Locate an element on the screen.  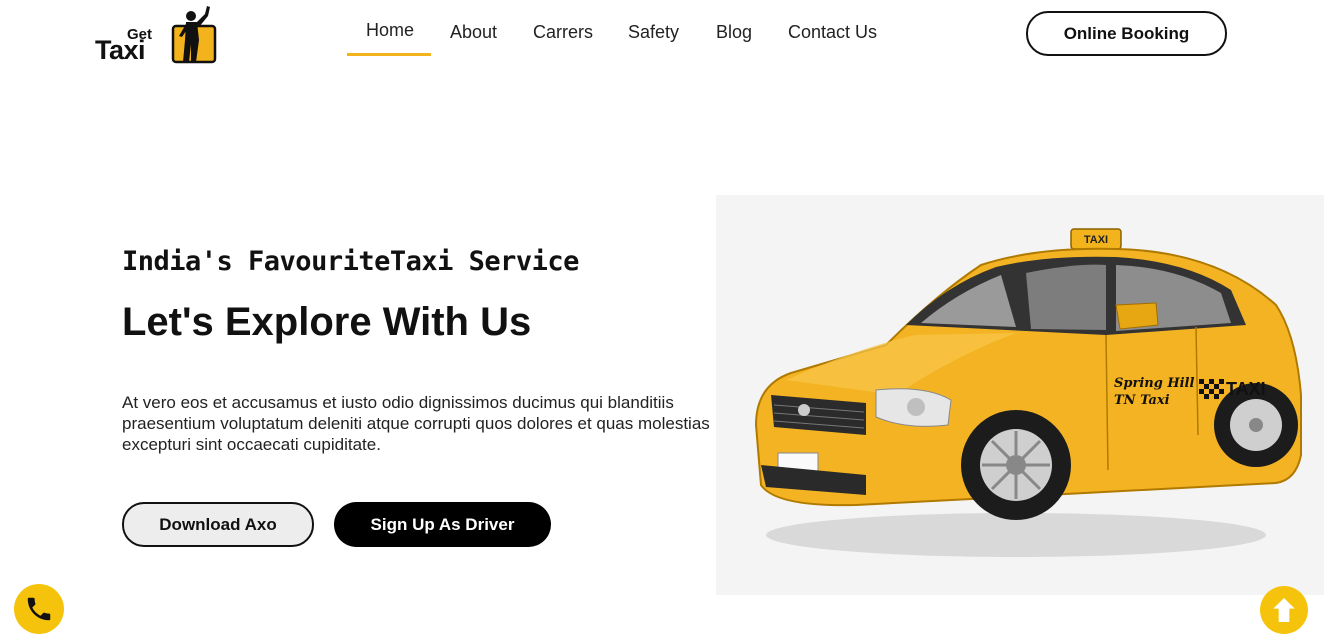
download-app-button: Download Axo is located at coordinates (218, 524).